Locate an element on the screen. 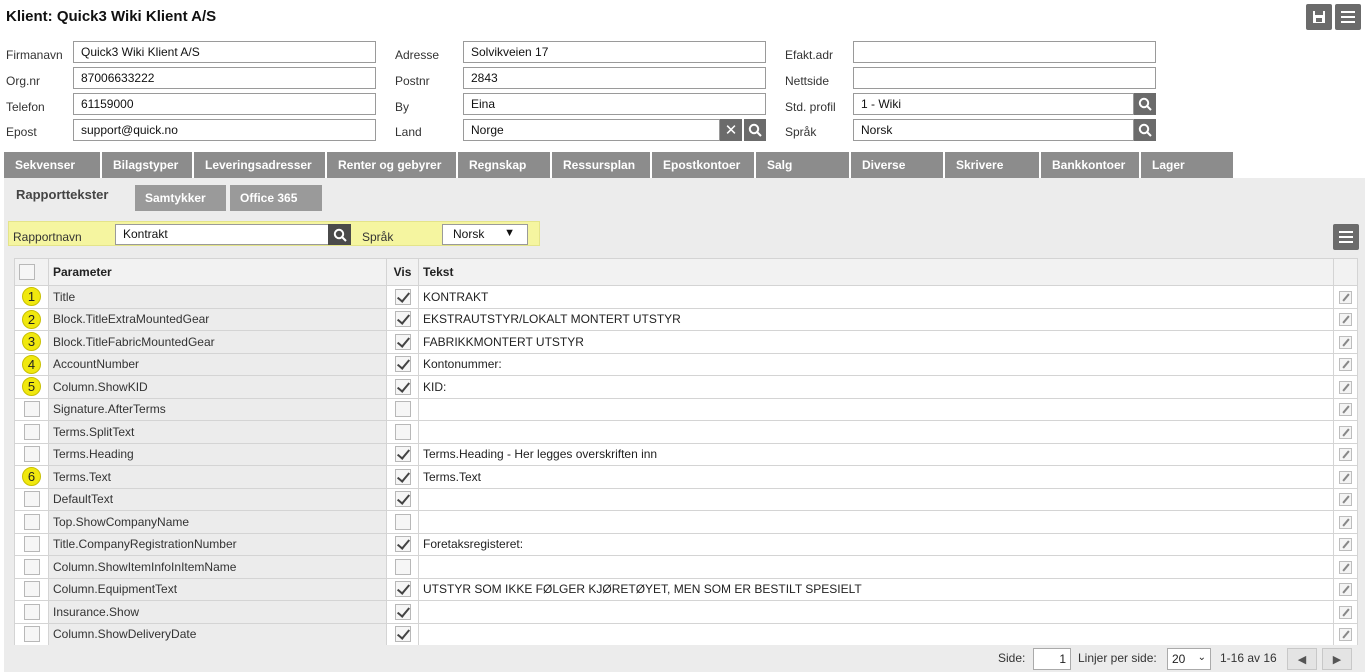 The height and width of the screenshot is (672, 1367). sprak-field: Norsk is located at coordinates (993, 130).